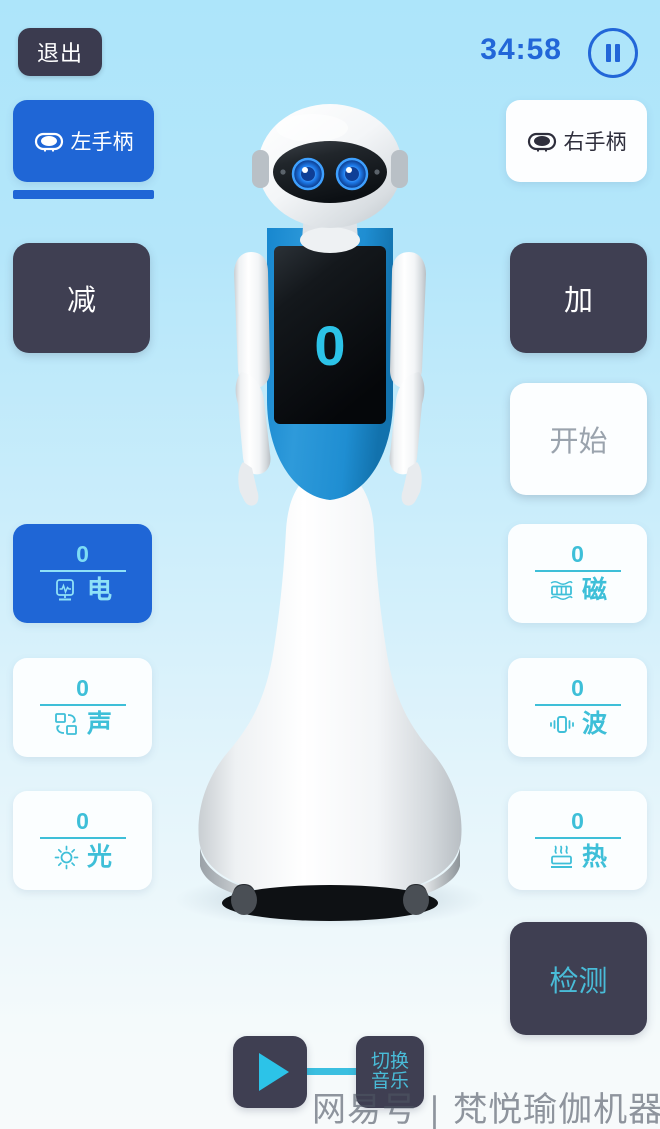 This screenshot has width=660, height=1129. What do you see at coordinates (594, 590) in the screenshot?
I see `sensor-label: 磁` at bounding box center [594, 590].